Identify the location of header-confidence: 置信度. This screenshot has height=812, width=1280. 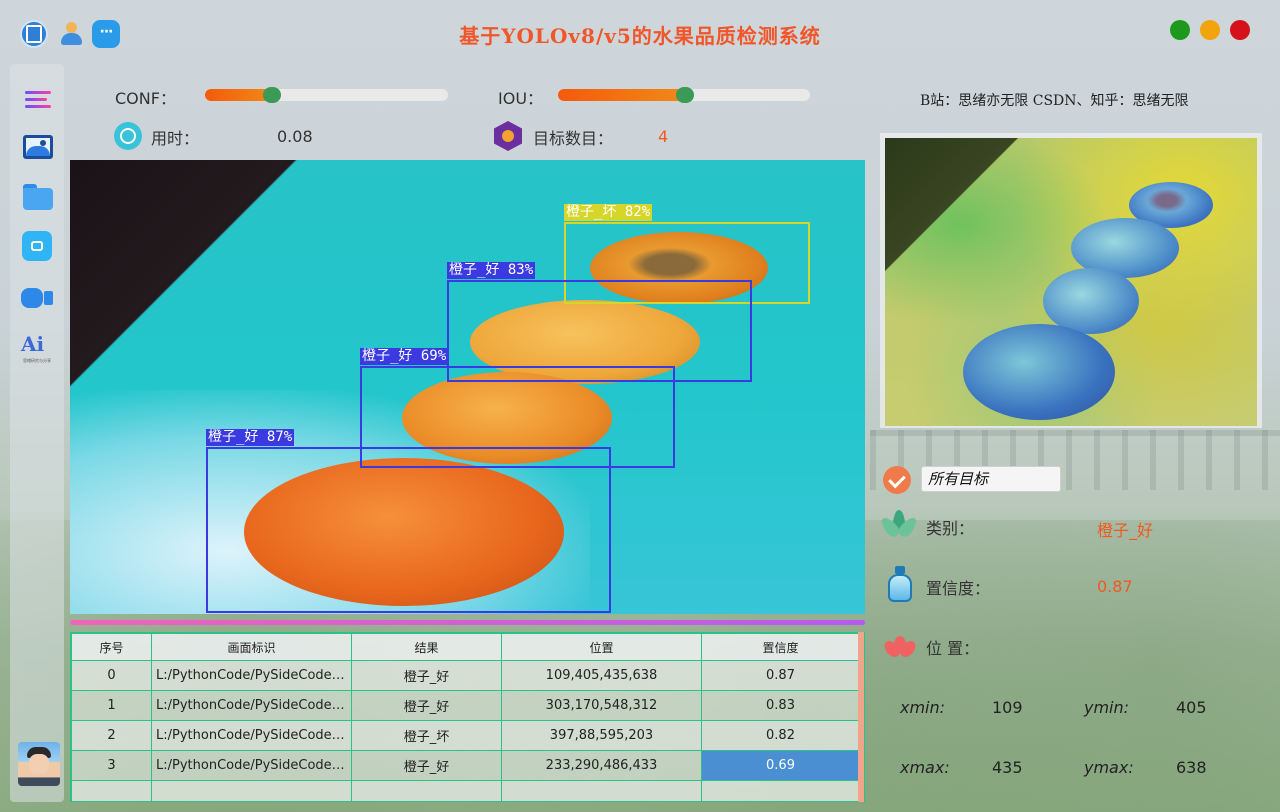
(780, 647).